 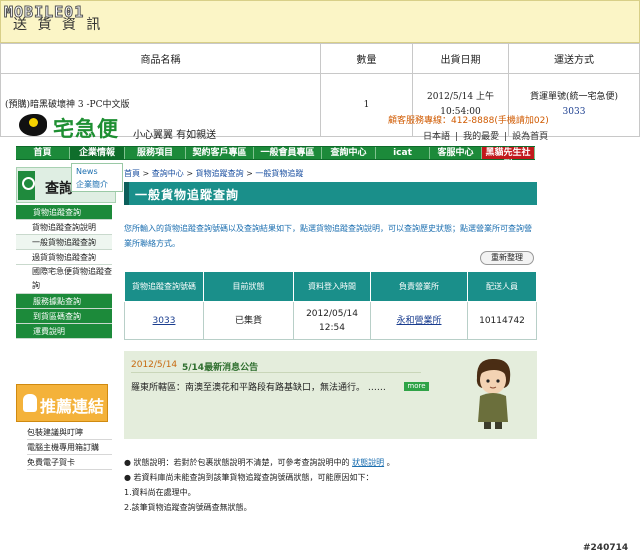 I want to click on col-qty: 數量, so click(x=366, y=58).